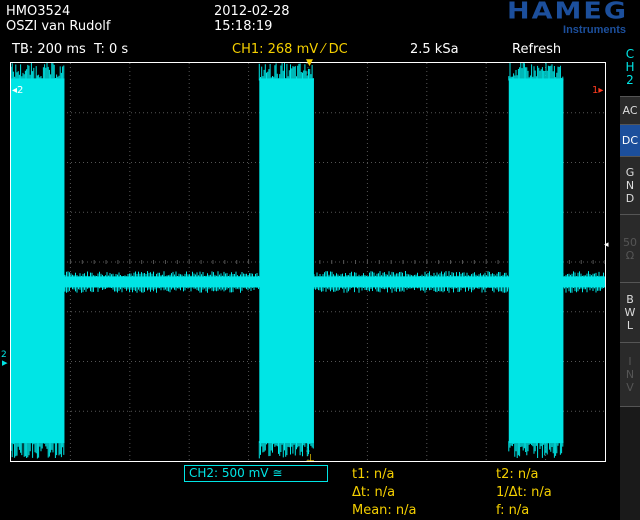 This screenshot has height=520, width=640. I want to click on ch2-offset-marker: ▸ 2, so click(4, 360).